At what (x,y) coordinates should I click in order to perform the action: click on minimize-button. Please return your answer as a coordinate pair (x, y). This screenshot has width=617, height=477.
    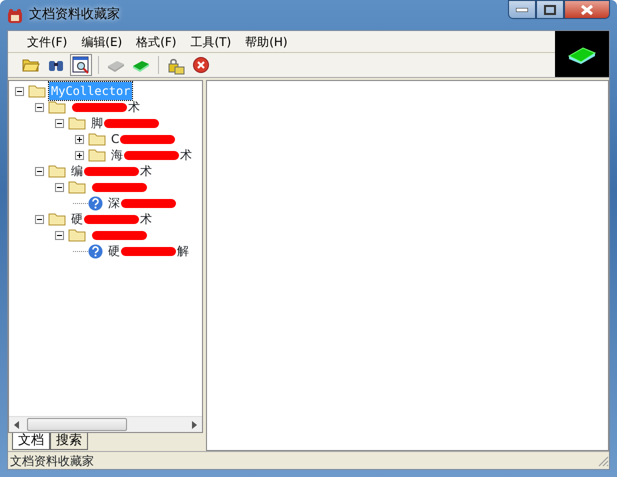
    Looking at the image, I should click on (522, 9).